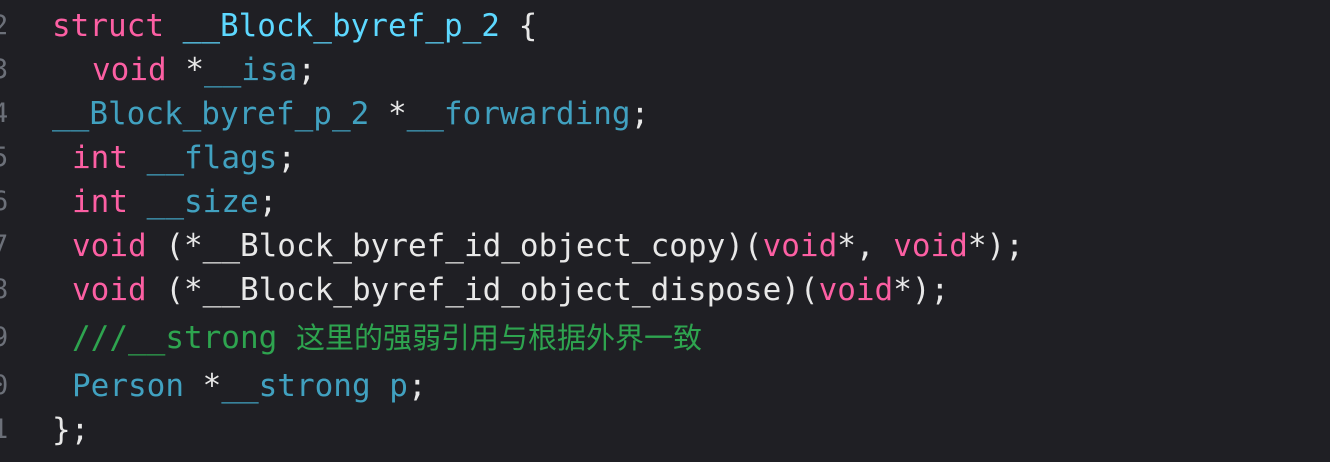 The width and height of the screenshot is (1330, 462). What do you see at coordinates (464, 246) in the screenshot?
I see `code-token: __Block_byref_id_object_copy` at bounding box center [464, 246].